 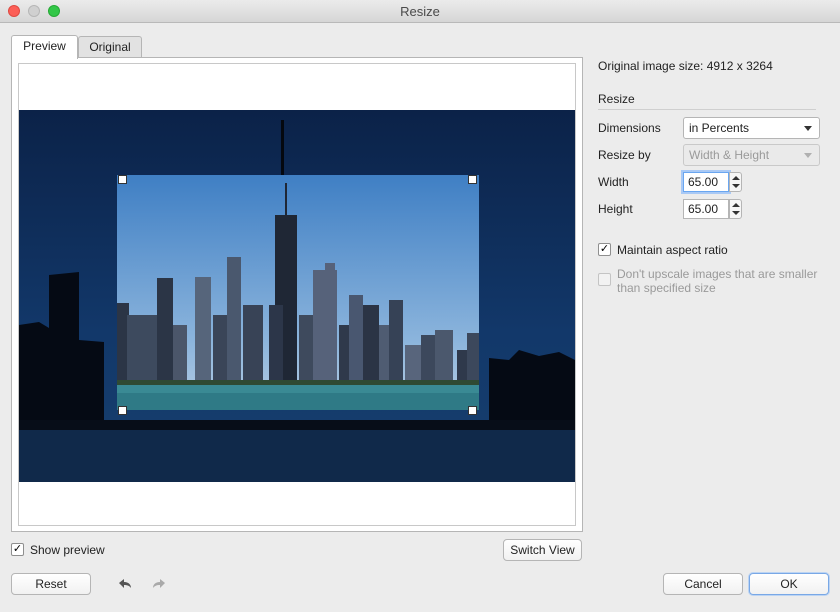 I want to click on dimensions-label: Dimensions, so click(x=629, y=128).